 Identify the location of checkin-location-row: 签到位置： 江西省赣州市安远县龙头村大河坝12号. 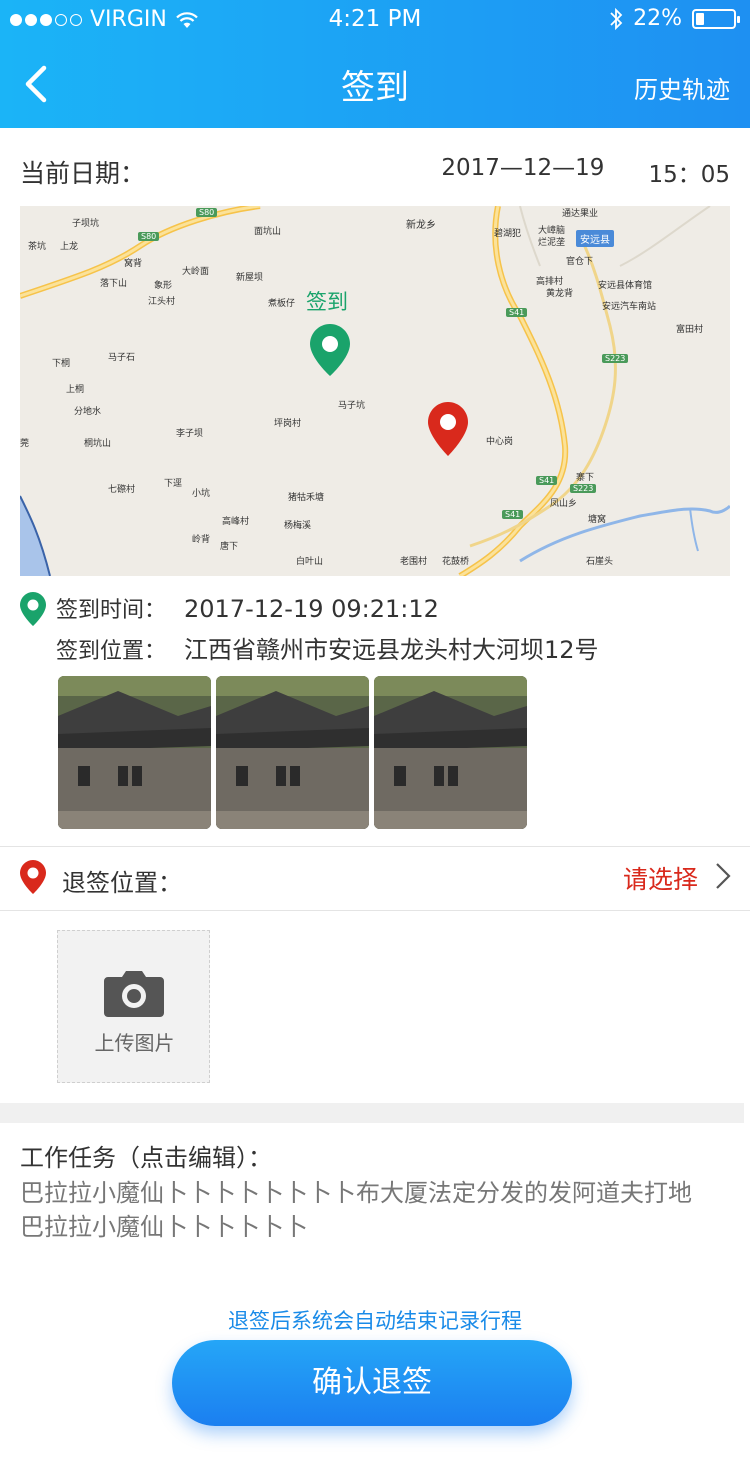
(327, 647).